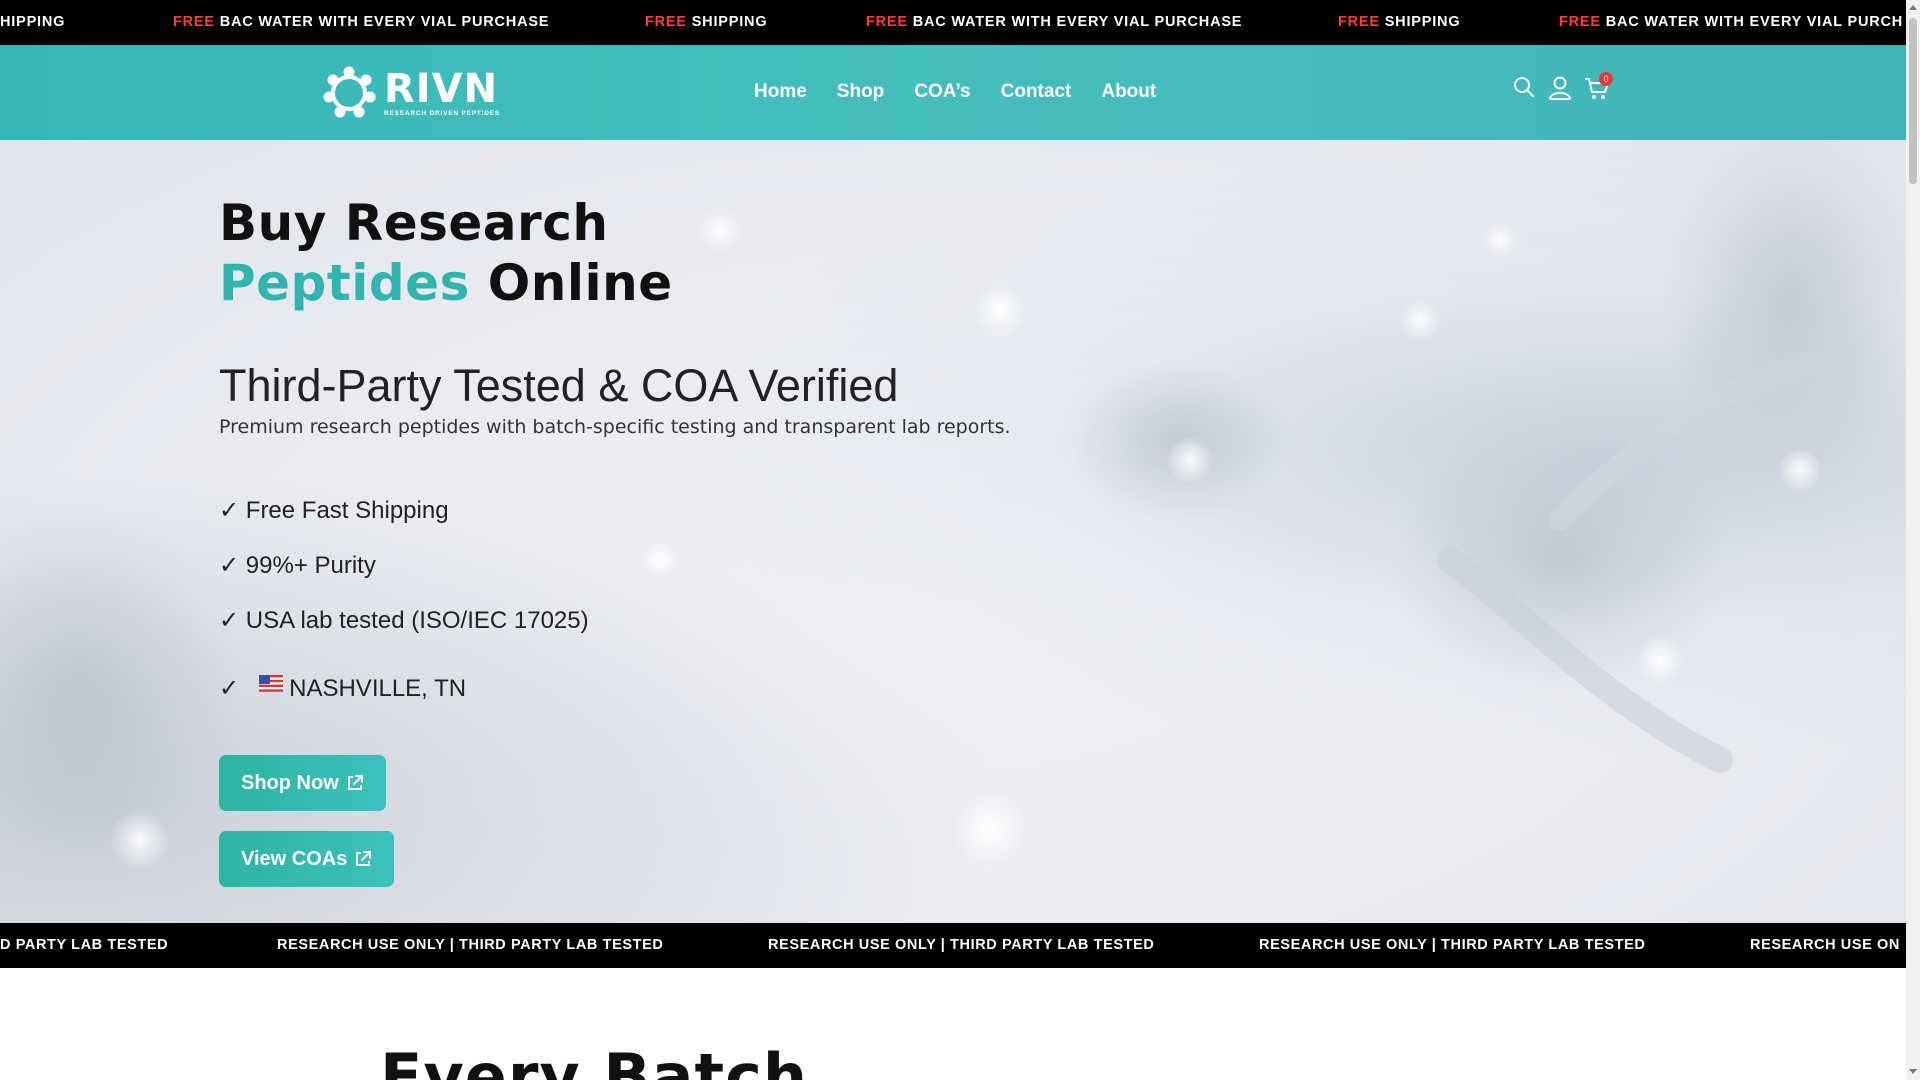  I want to click on announcement-item: HIPPING, so click(33, 22).